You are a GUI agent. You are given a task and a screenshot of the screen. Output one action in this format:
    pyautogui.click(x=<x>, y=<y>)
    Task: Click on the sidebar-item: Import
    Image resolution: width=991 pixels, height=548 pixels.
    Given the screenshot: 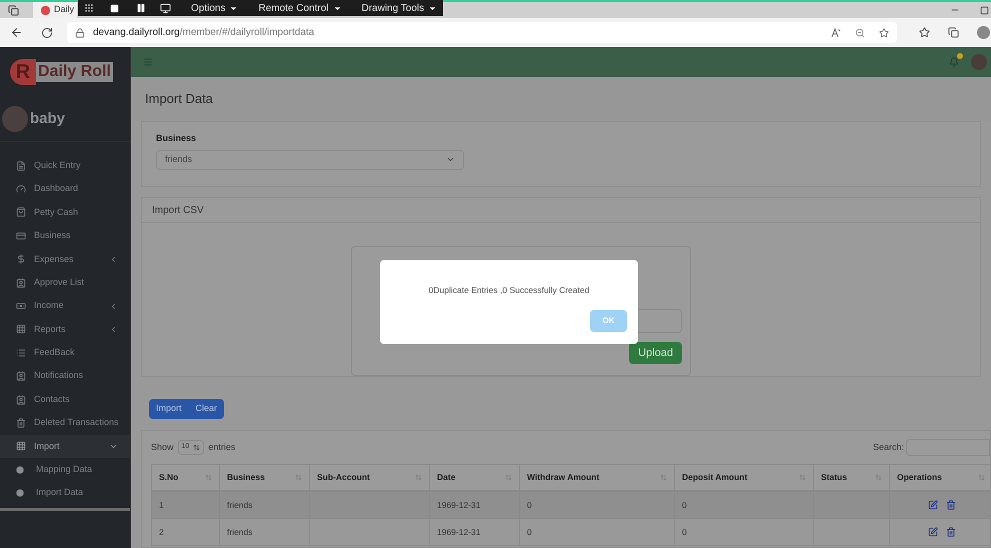 What is the action you would take?
    pyautogui.click(x=65, y=446)
    